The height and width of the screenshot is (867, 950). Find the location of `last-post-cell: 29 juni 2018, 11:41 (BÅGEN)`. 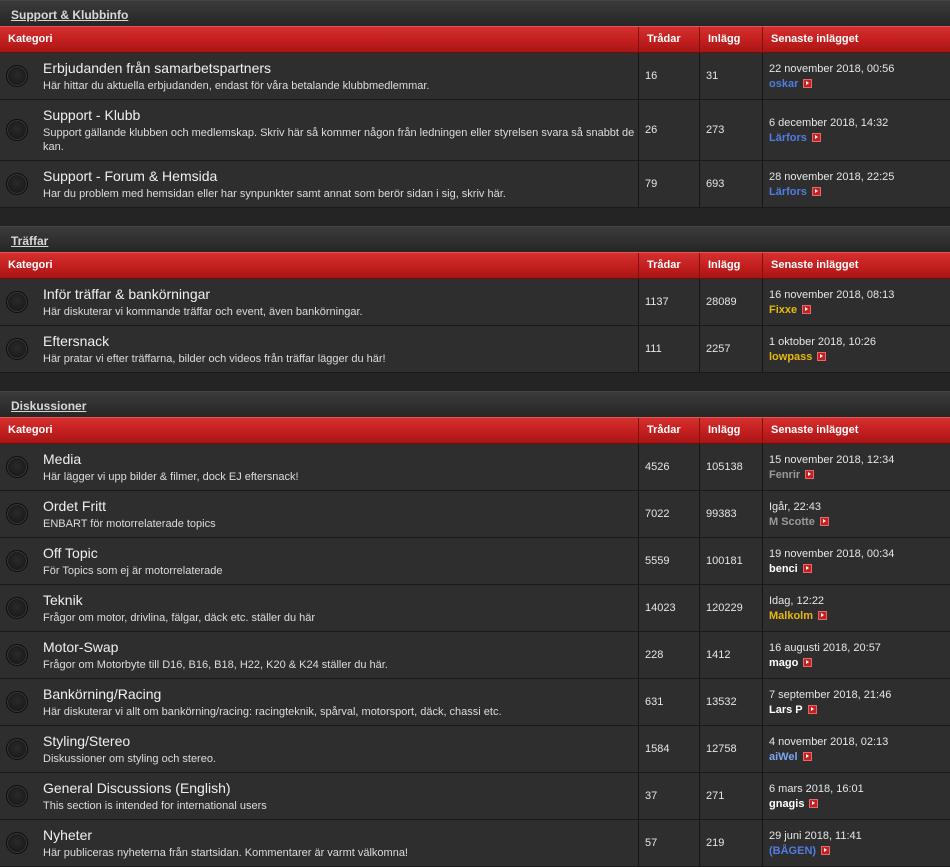

last-post-cell: 29 juni 2018, 11:41 (BÅGEN) is located at coordinates (856, 843).